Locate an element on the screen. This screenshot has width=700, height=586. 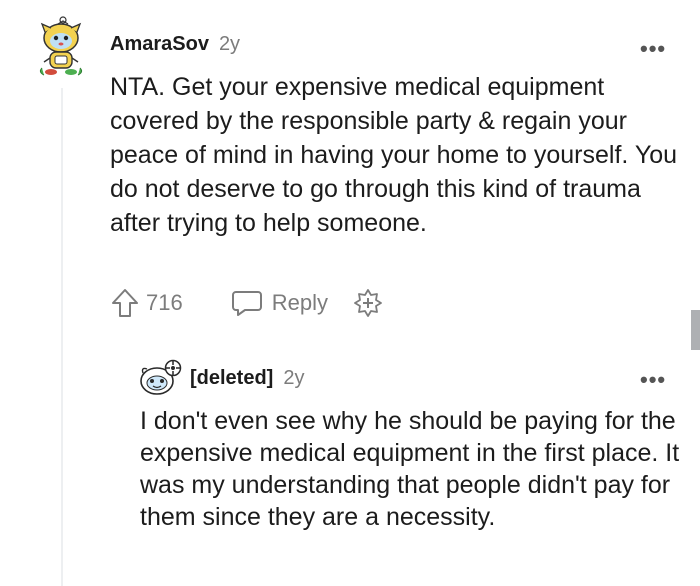
add-award-icon is located at coordinates (368, 303).